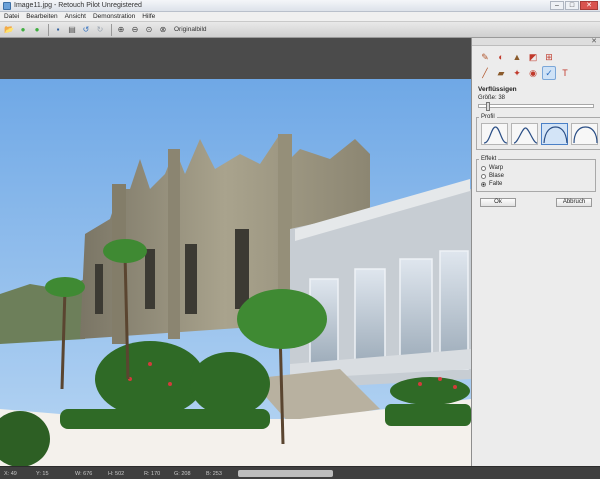 The height and width of the screenshot is (479, 600). I want to click on menu-demonstration: Demonstration, so click(114, 16).